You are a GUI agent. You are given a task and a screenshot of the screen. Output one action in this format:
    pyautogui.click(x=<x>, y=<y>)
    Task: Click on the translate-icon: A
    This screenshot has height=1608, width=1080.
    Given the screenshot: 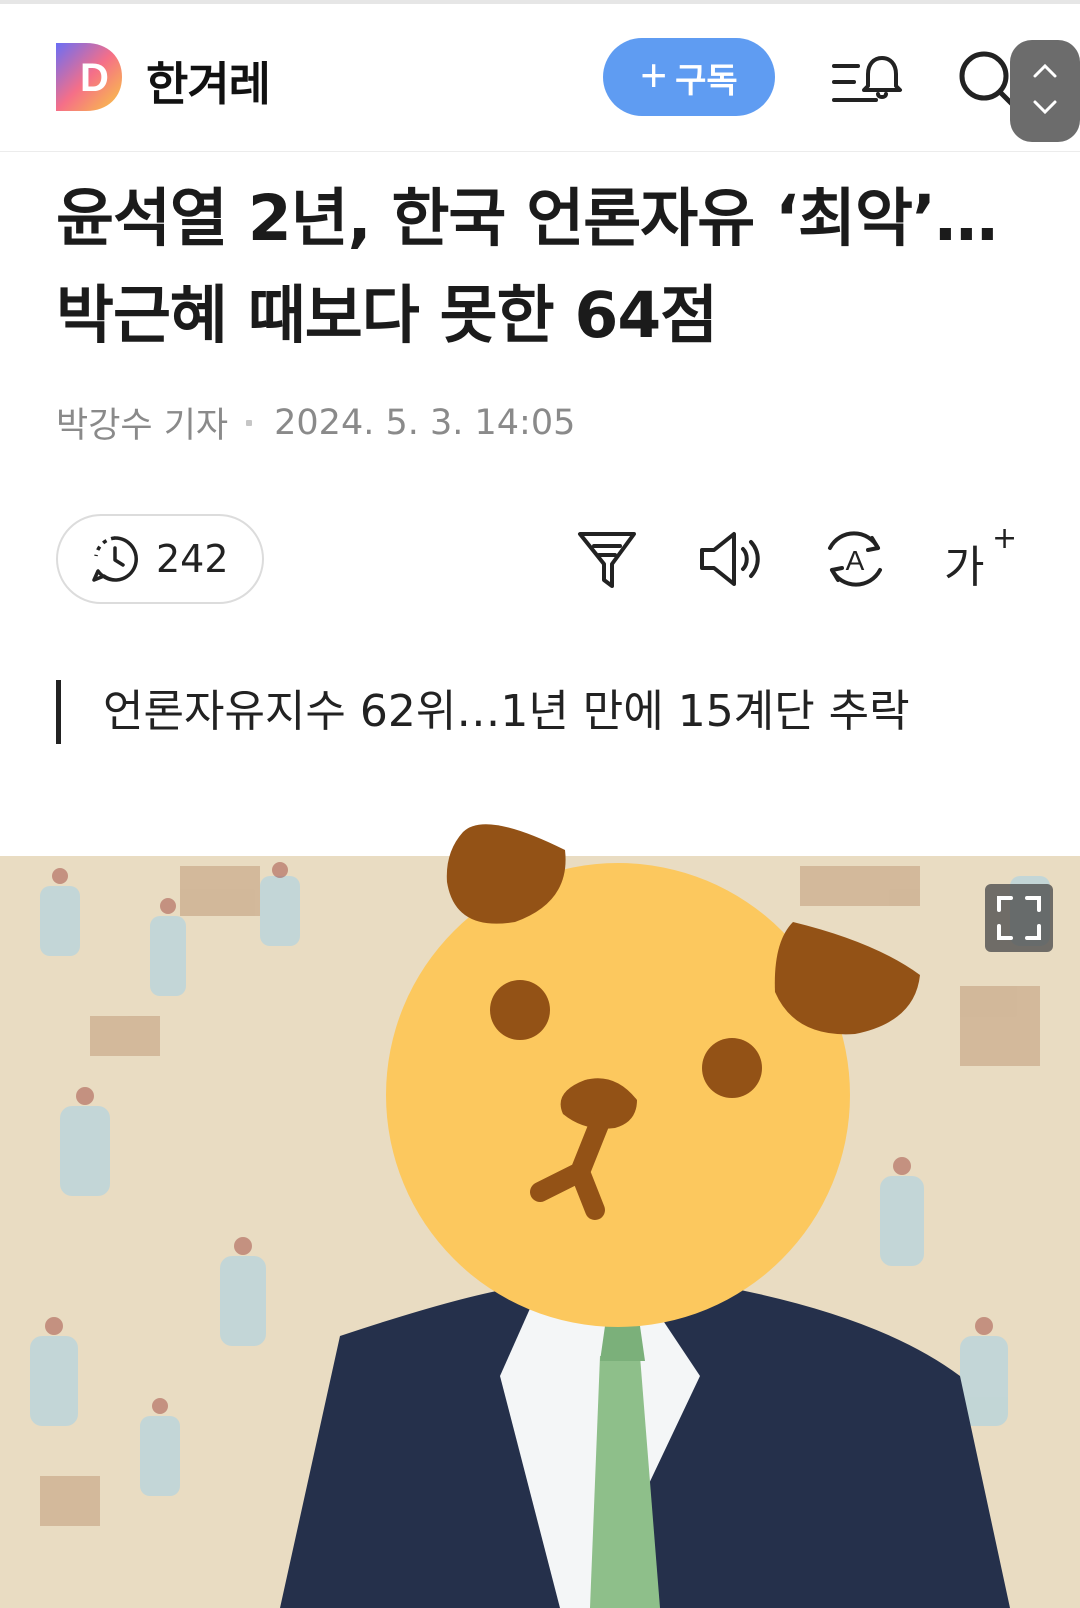 What is the action you would take?
    pyautogui.click(x=855, y=559)
    